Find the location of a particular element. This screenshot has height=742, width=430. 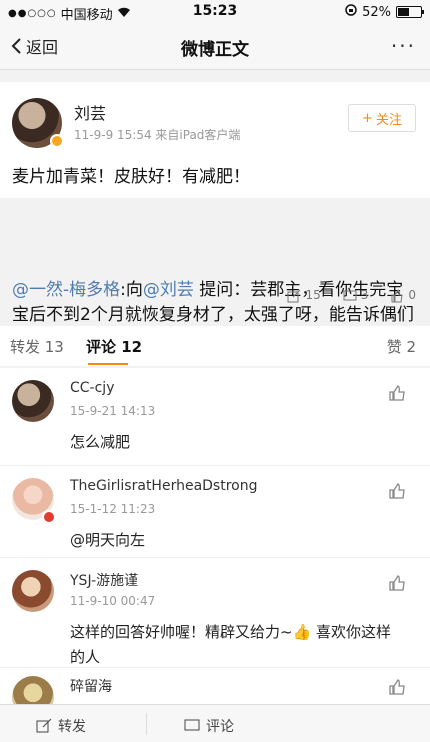

bottom-toolbar: 转发 评论 is located at coordinates (215, 723).